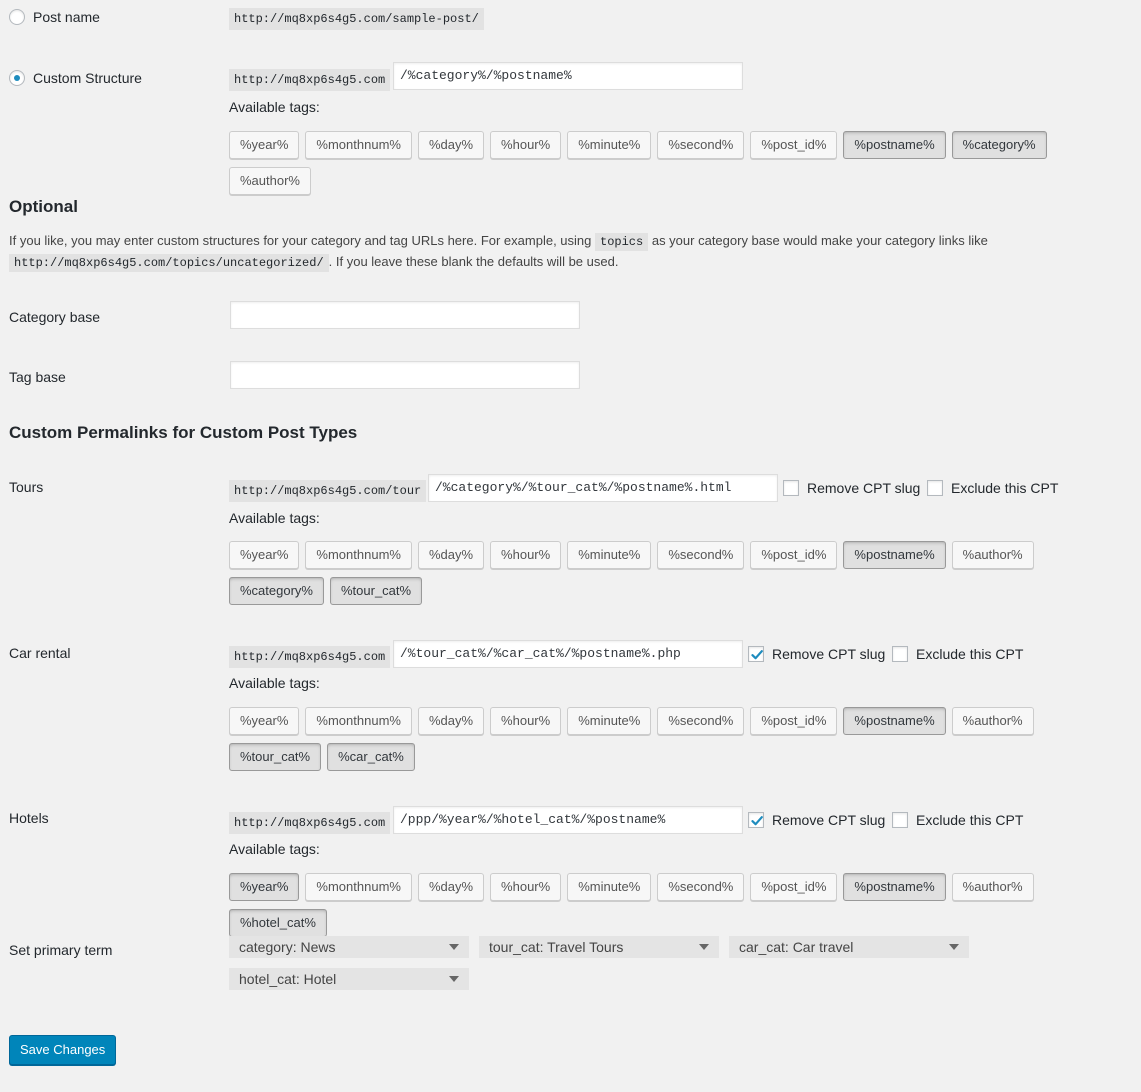 This screenshot has width=1141, height=1092. I want to click on car-rental-exclude-checkbox, so click(900, 654).